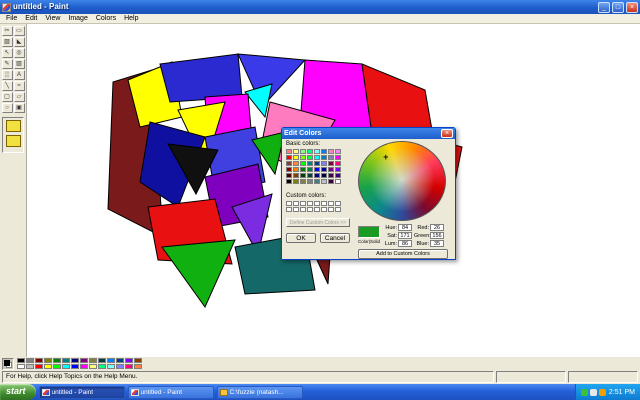 The width and height of the screenshot is (640, 400). I want to click on tool-pick-color: ↖, so click(7, 53).